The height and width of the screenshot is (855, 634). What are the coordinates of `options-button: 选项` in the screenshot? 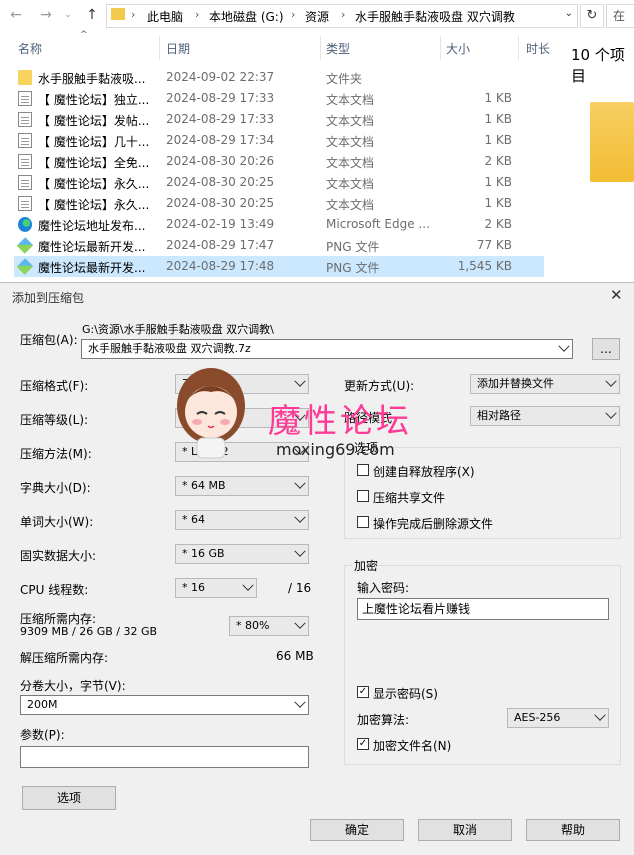 It's located at (69, 798).